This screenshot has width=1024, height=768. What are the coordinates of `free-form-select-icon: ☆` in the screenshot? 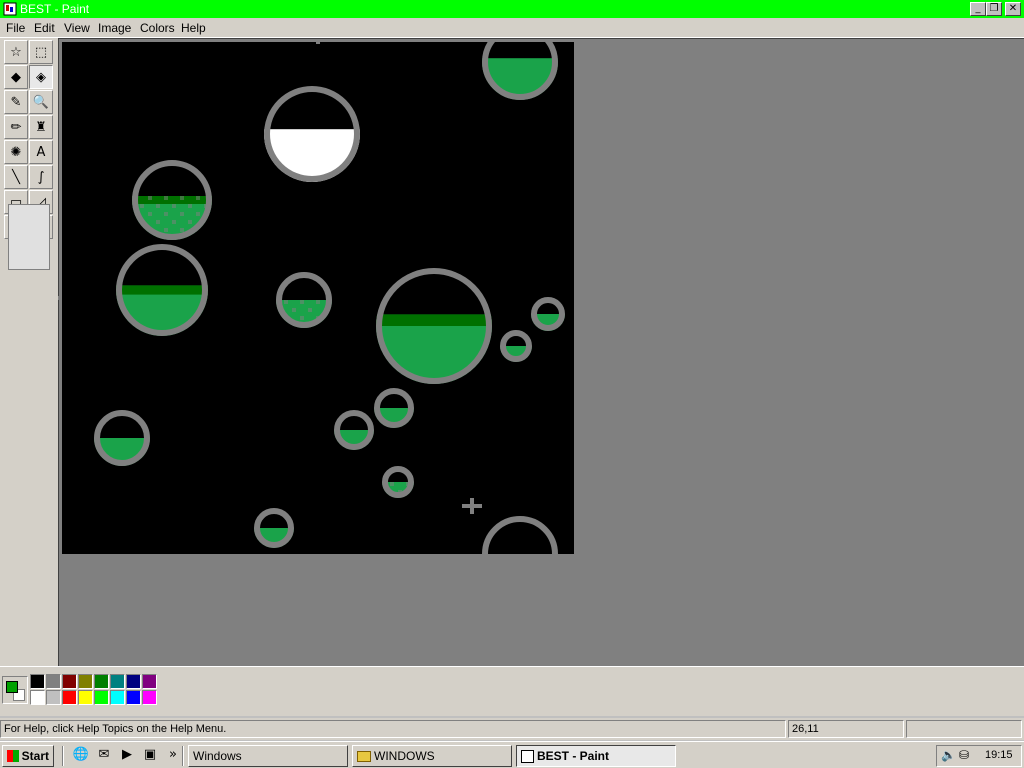 It's located at (16, 52).